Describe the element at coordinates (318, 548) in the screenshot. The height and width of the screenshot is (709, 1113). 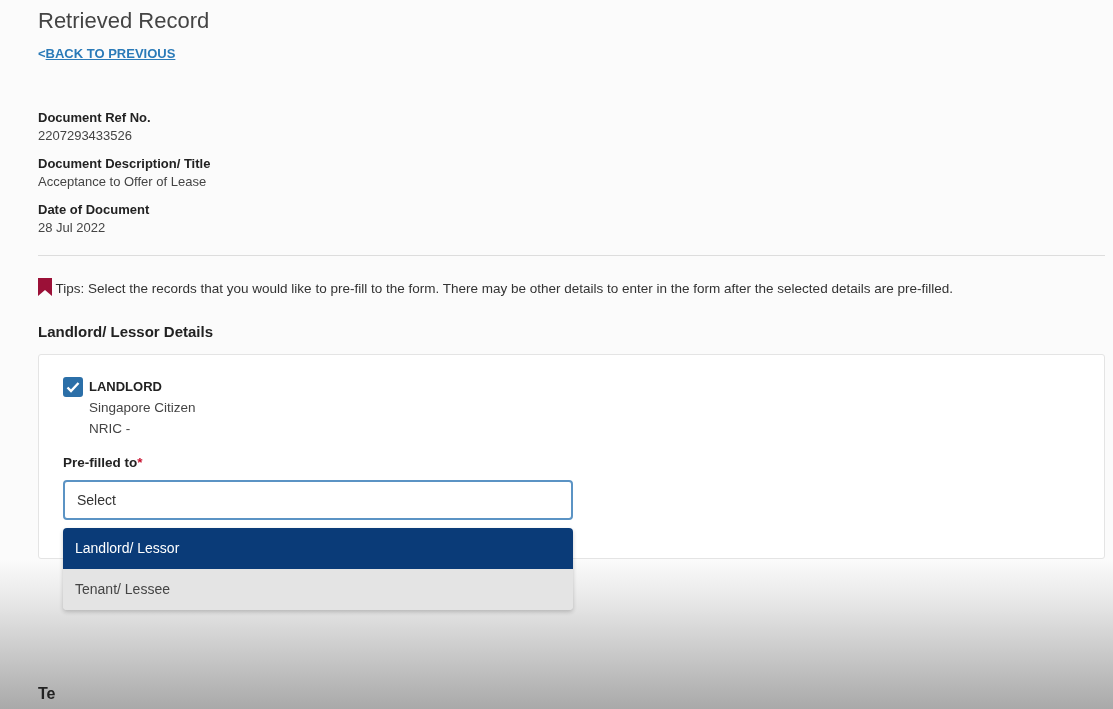
I see `dropdown-option: Landlord/ Lessor` at that location.